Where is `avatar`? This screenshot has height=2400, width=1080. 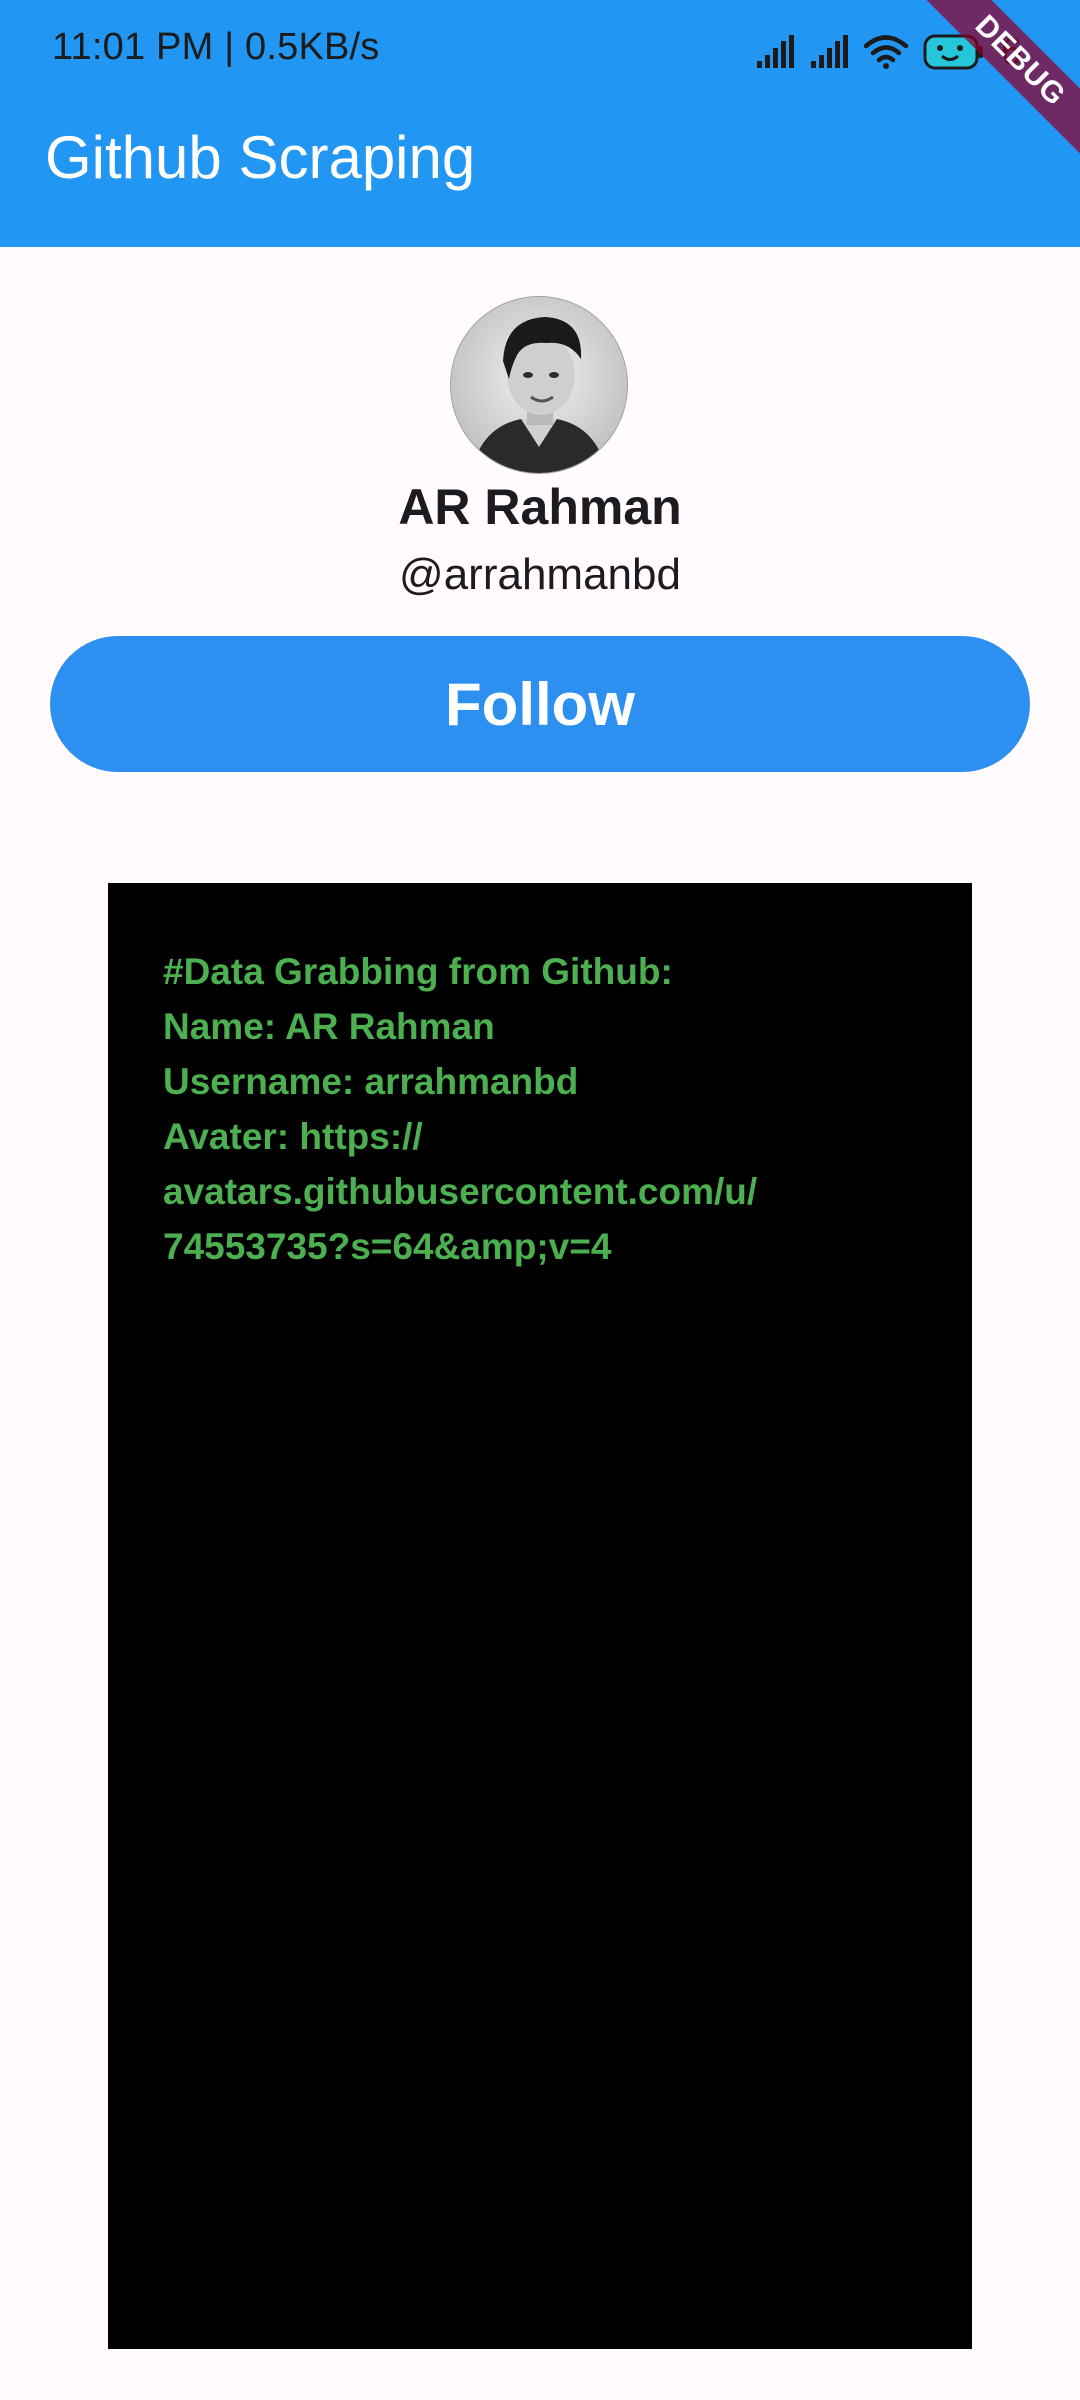 avatar is located at coordinates (539, 385).